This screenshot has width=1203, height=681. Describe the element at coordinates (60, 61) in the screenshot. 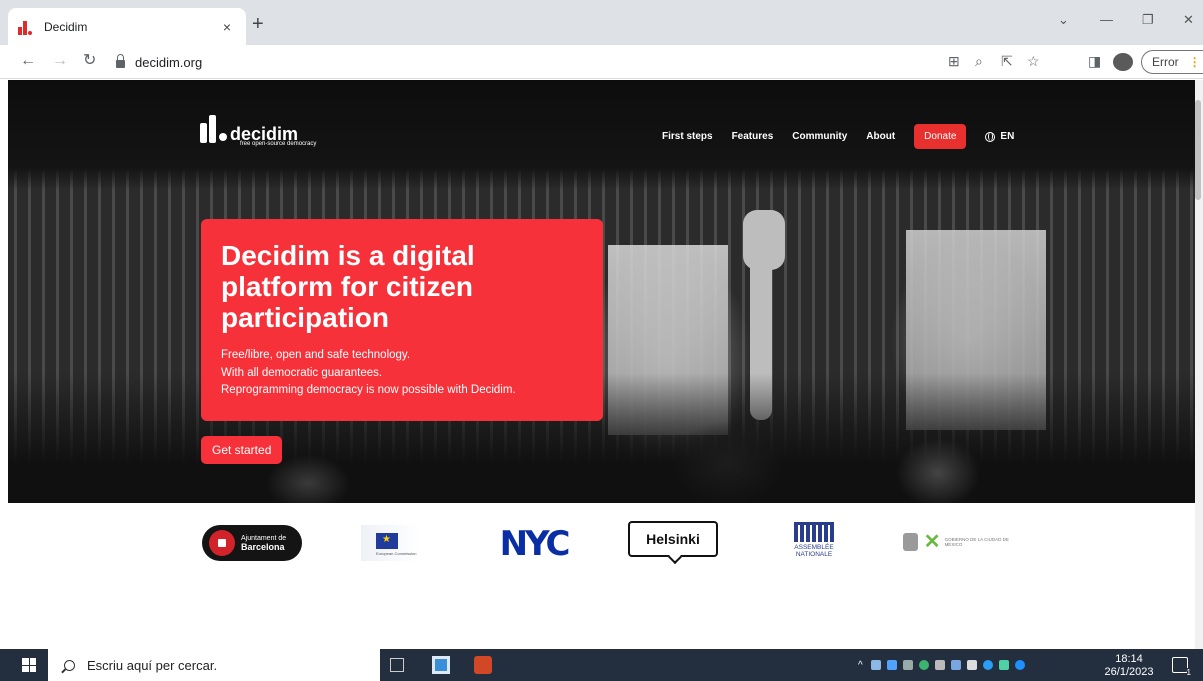

I see `forward-icon: →` at that location.